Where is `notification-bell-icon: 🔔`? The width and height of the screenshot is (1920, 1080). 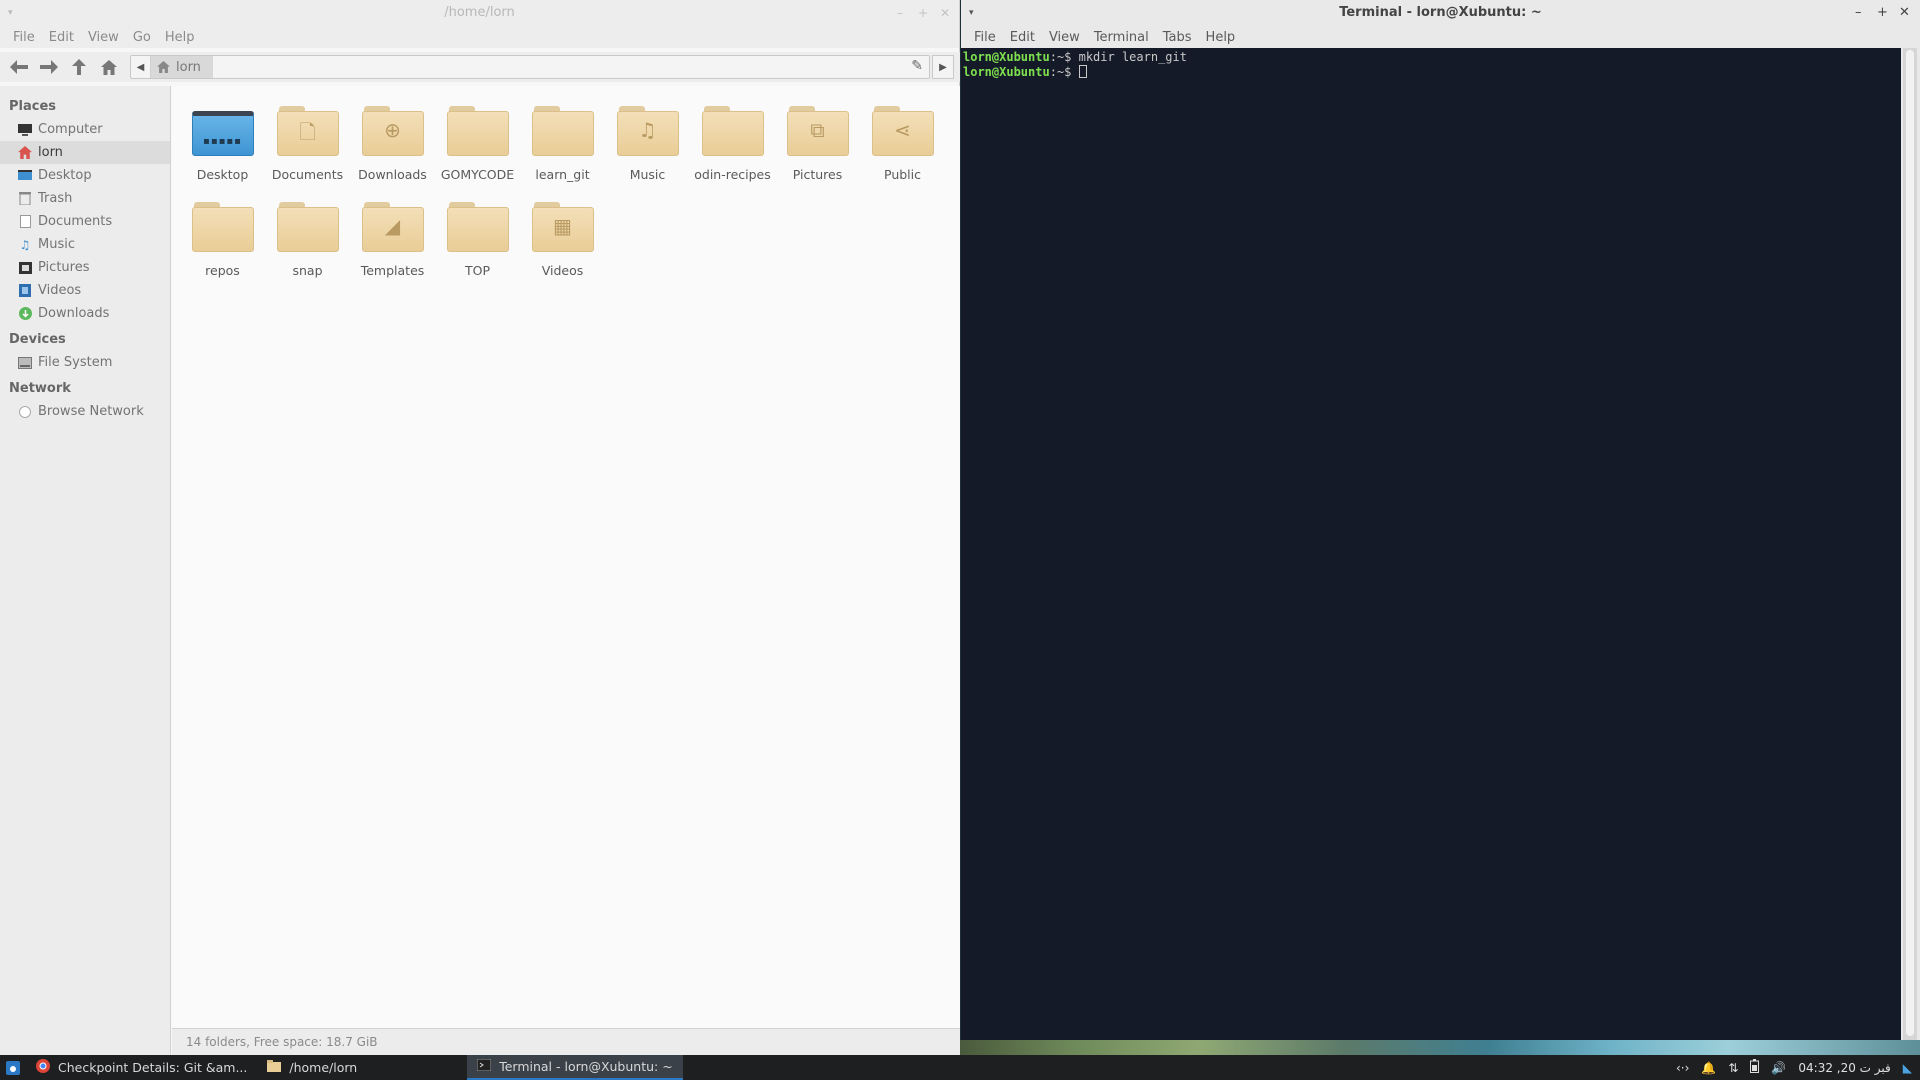
notification-bell-icon: 🔔 is located at coordinates (1708, 1068).